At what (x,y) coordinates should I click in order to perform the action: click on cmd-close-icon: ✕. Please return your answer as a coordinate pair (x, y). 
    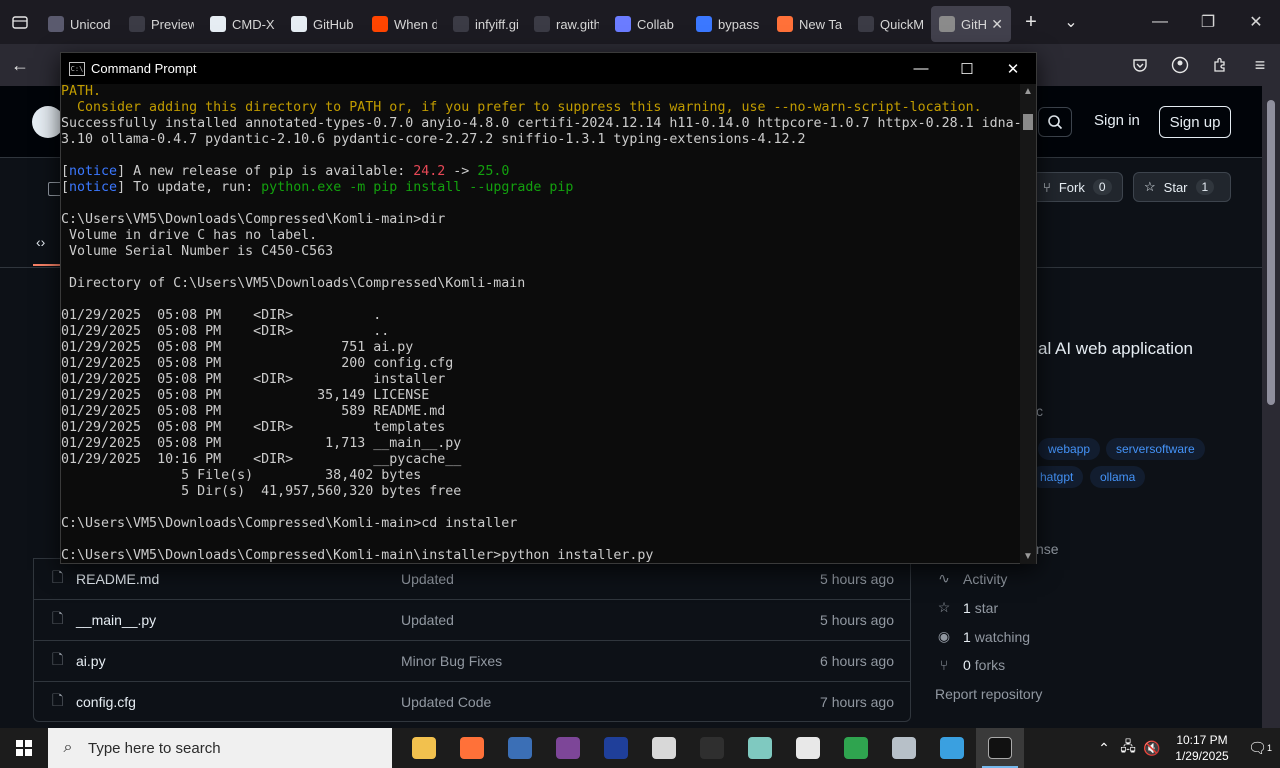
    Looking at the image, I should click on (1013, 68).